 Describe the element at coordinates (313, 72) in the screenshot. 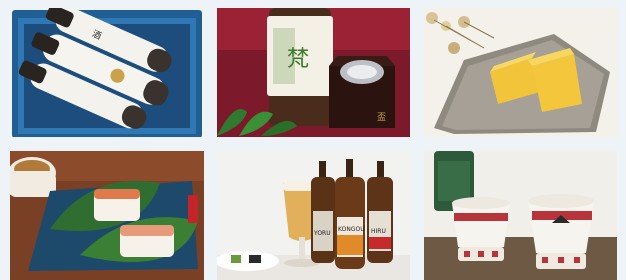

I see `photo-sake-bottle-masu: 梵 盃` at that location.